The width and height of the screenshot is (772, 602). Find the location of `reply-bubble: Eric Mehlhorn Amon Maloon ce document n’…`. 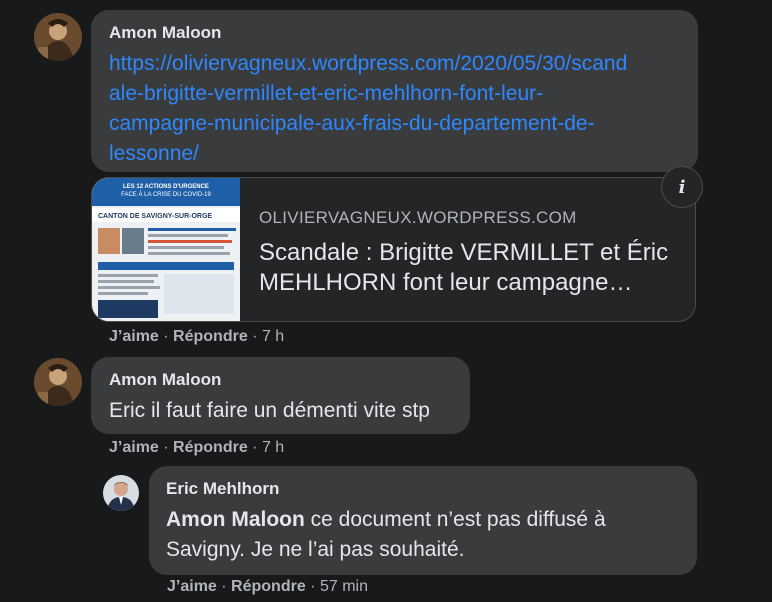

reply-bubble: Eric Mehlhorn Amon Maloon ce document n’… is located at coordinates (423, 520).